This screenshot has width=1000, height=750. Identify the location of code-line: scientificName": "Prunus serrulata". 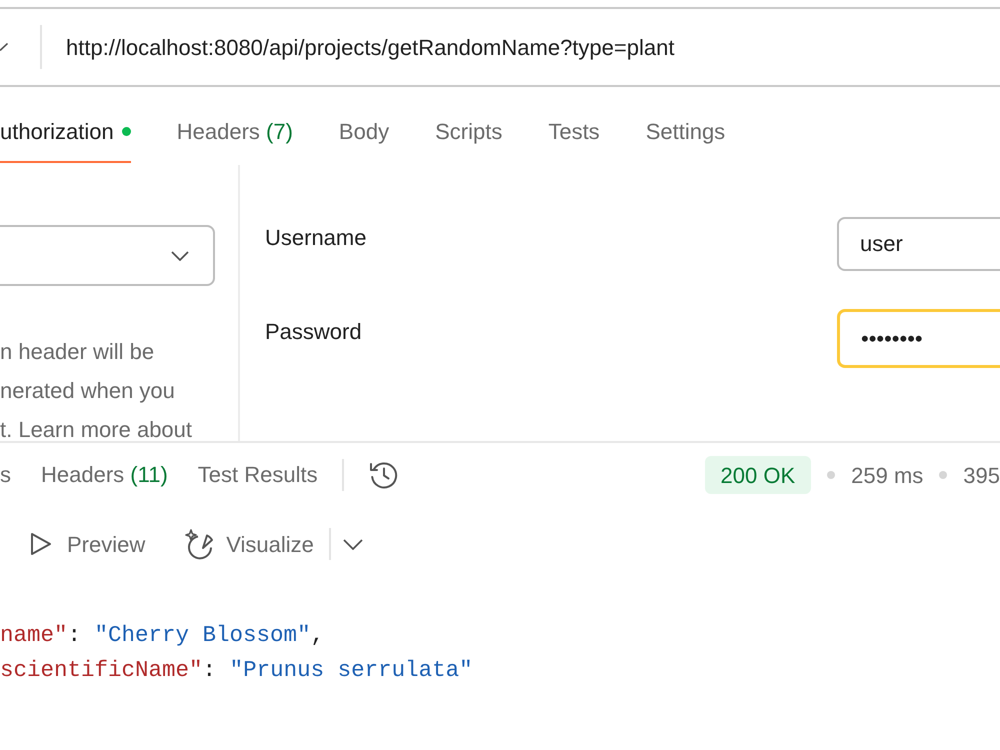
(237, 670).